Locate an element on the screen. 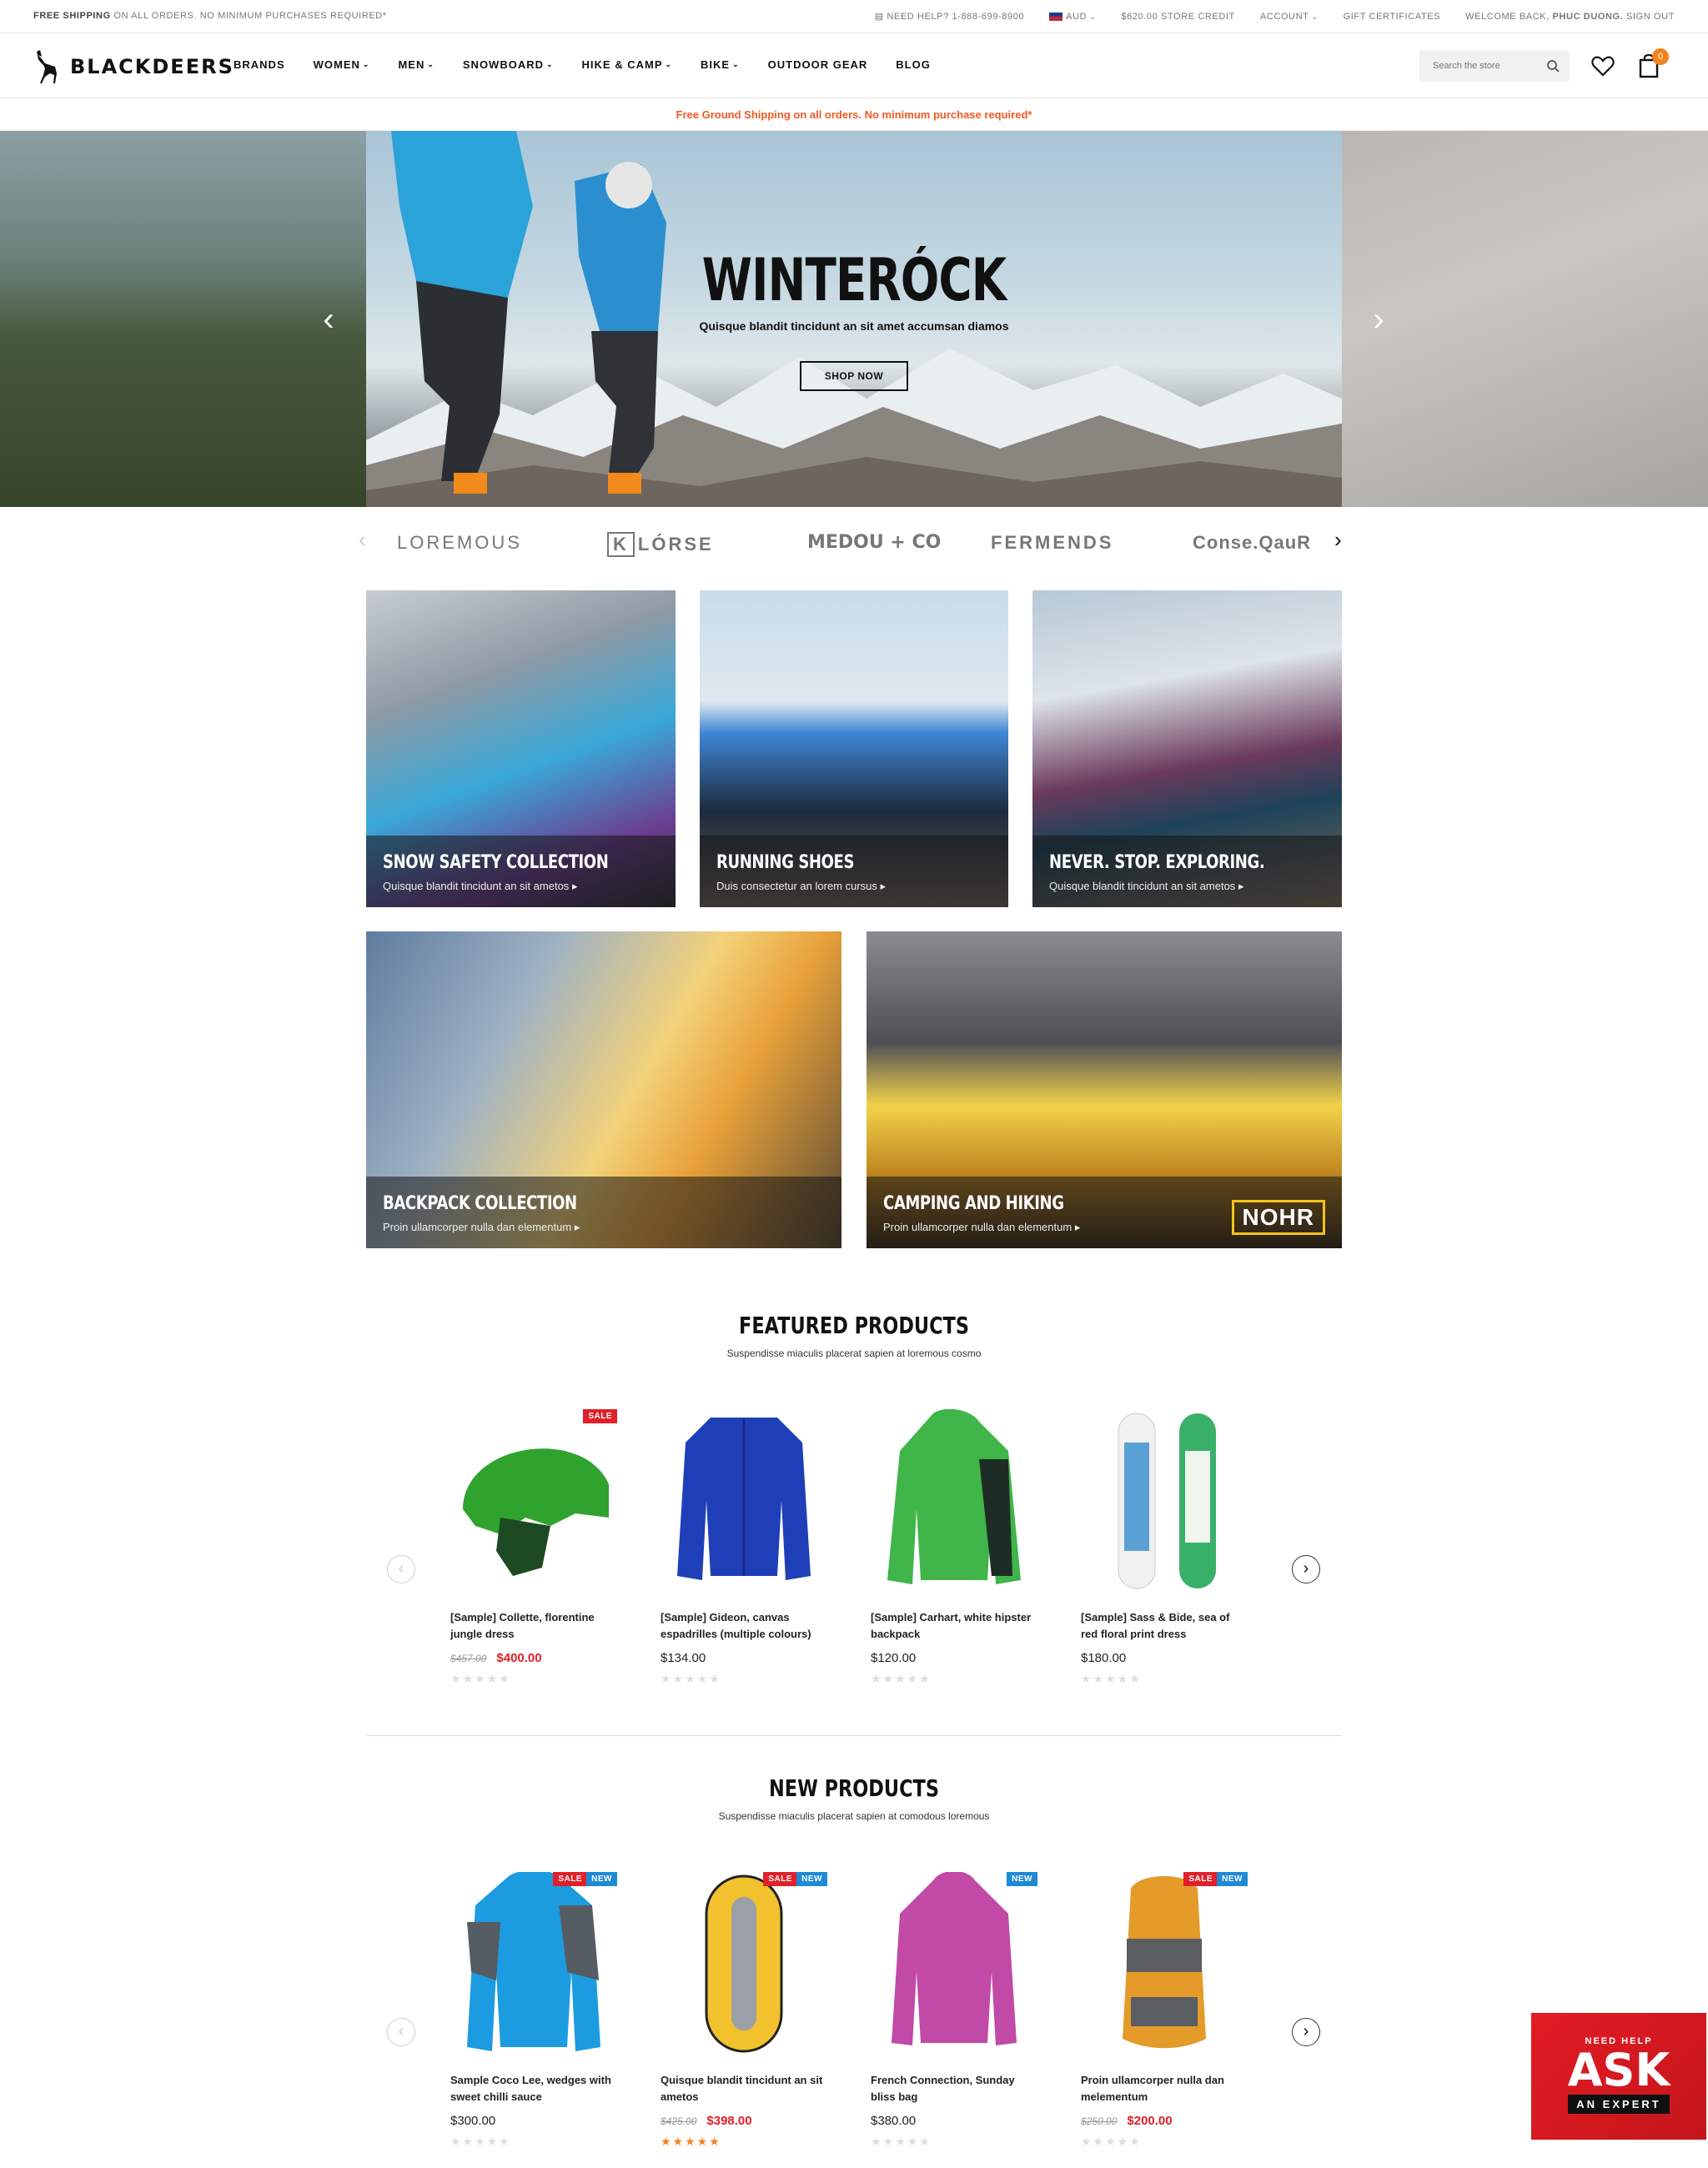 The image size is (1708, 2168). product-price: $398.00 is located at coordinates (729, 2121).